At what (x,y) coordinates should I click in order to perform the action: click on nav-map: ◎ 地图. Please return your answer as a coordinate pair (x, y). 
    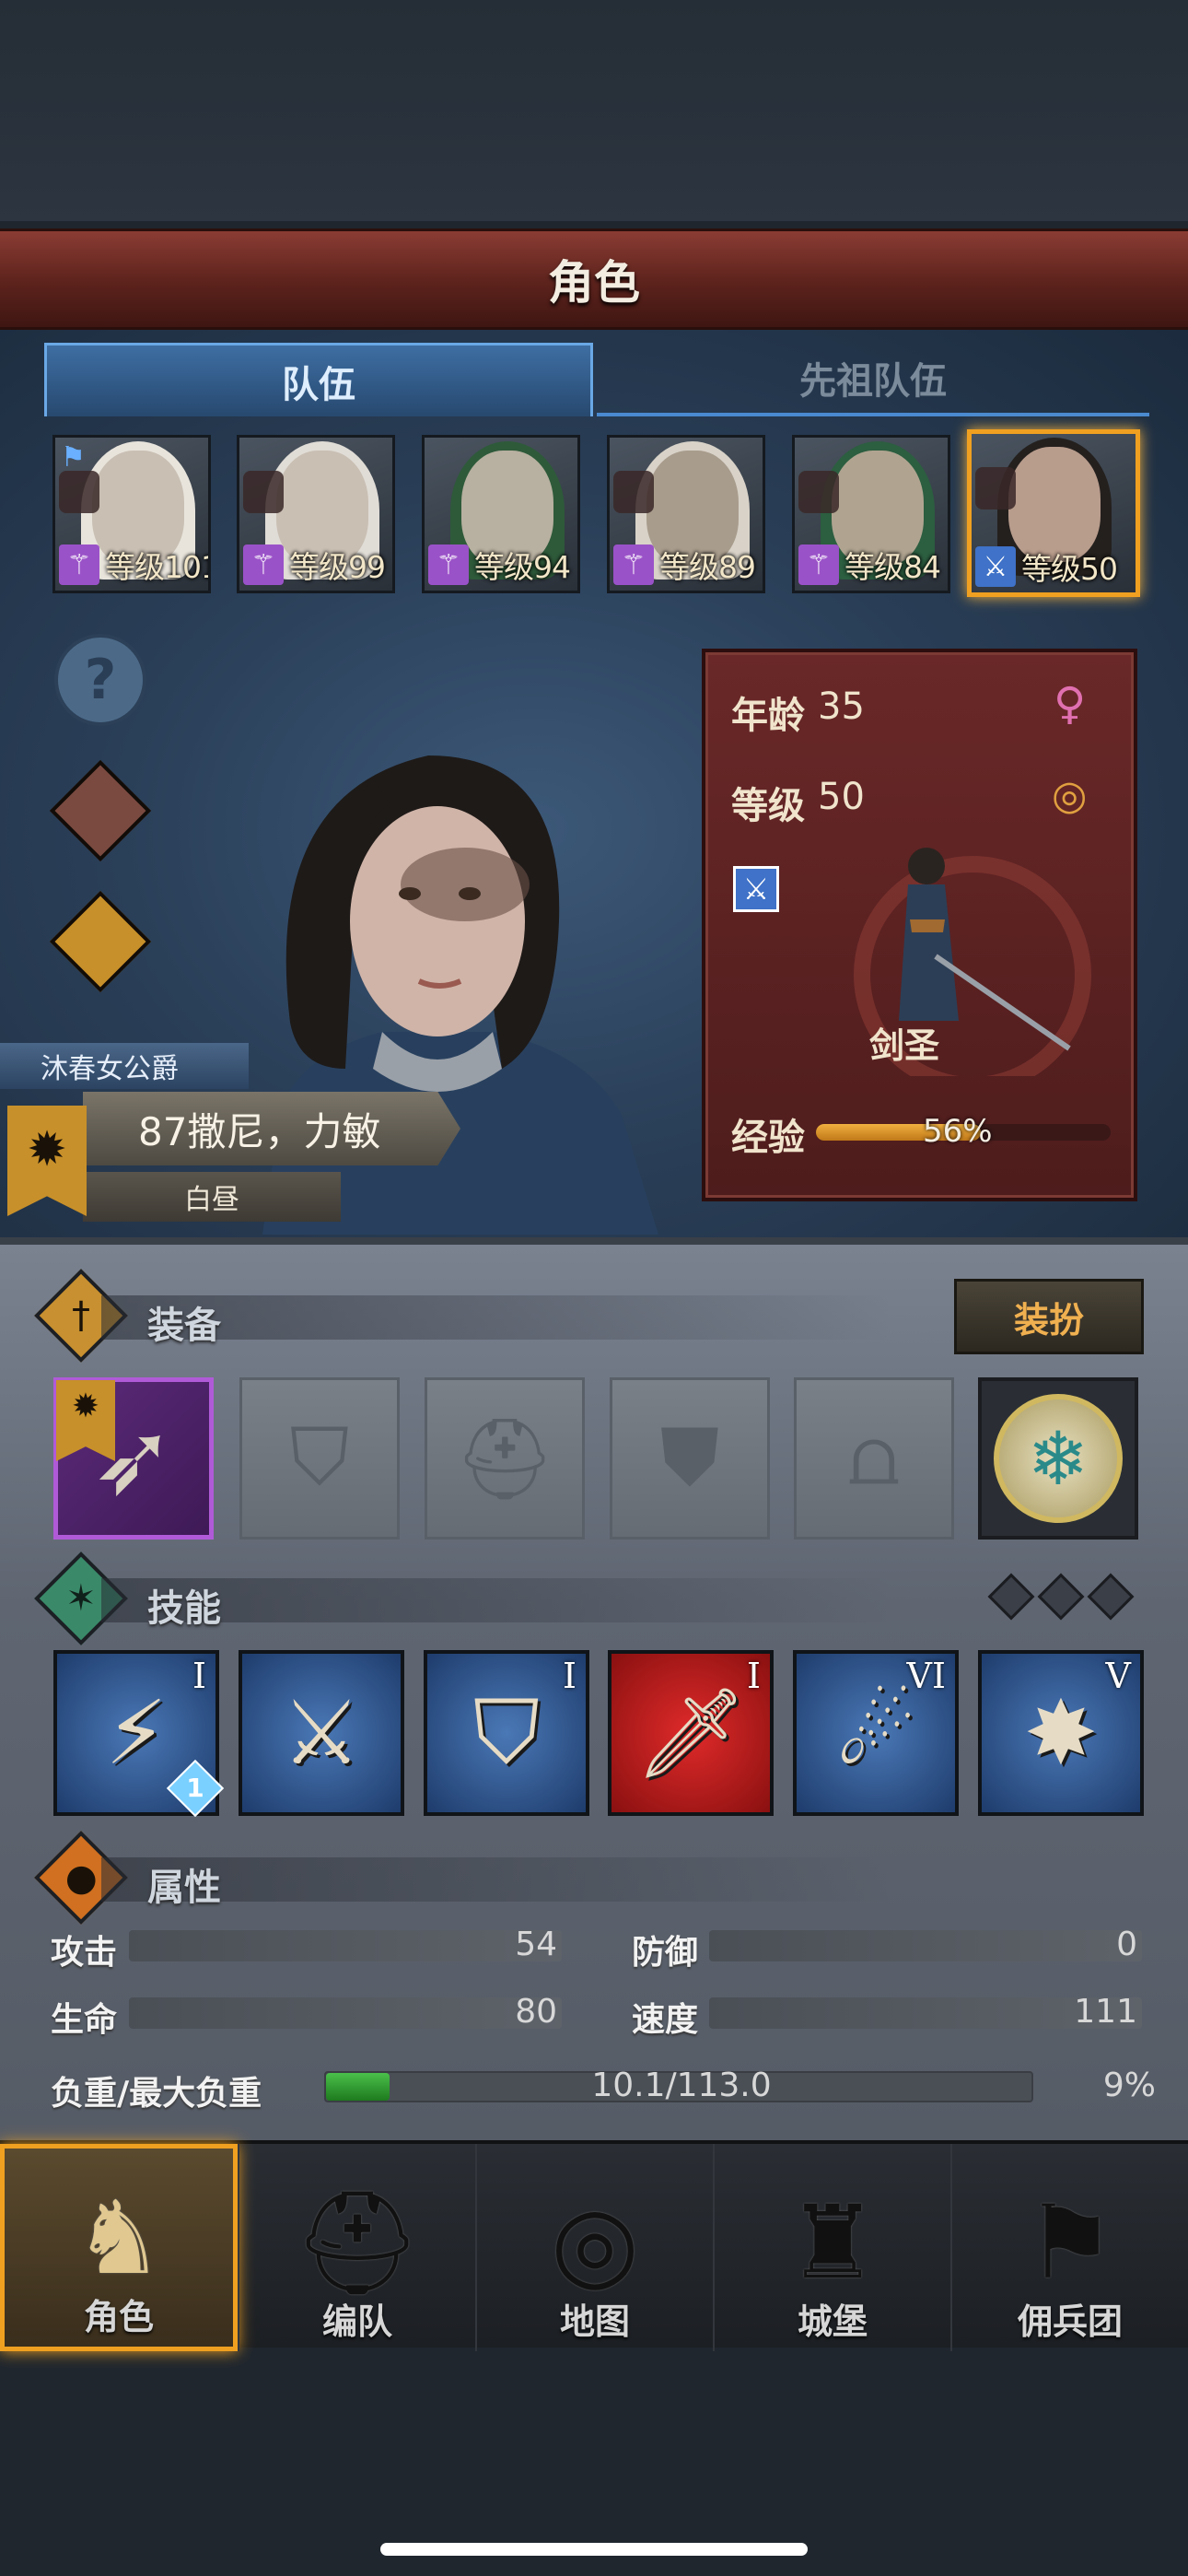
    Looking at the image, I should click on (594, 2247).